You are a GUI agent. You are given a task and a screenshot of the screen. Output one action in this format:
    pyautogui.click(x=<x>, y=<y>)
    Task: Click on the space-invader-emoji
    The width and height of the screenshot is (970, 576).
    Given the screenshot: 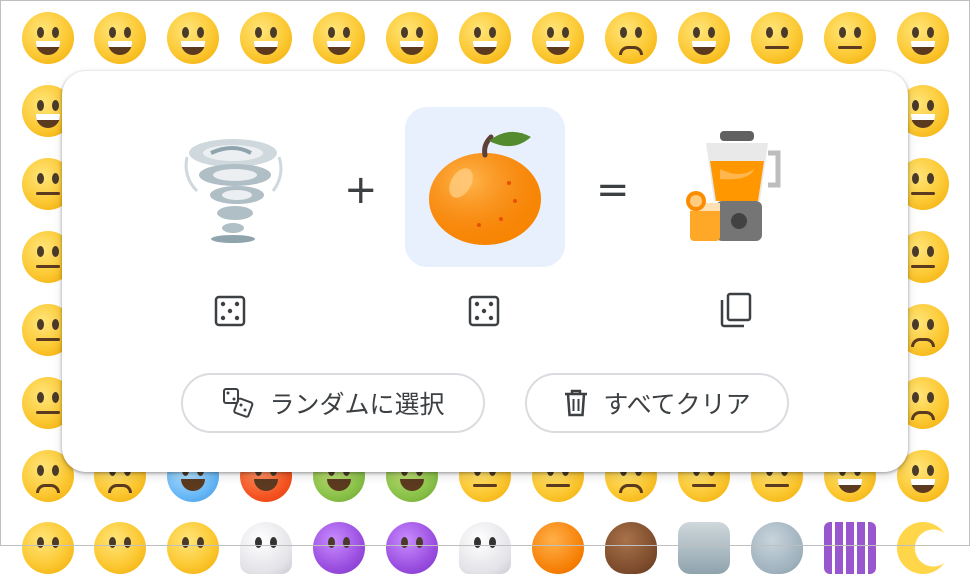 What is the action you would take?
    pyautogui.click(x=850, y=548)
    